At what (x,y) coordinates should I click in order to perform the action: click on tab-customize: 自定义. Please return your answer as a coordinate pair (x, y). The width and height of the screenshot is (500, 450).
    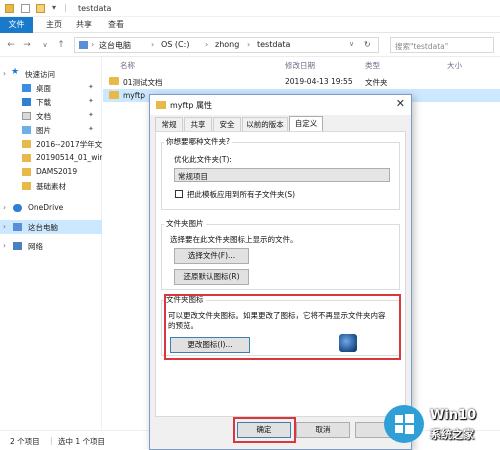
    Looking at the image, I should click on (306, 123).